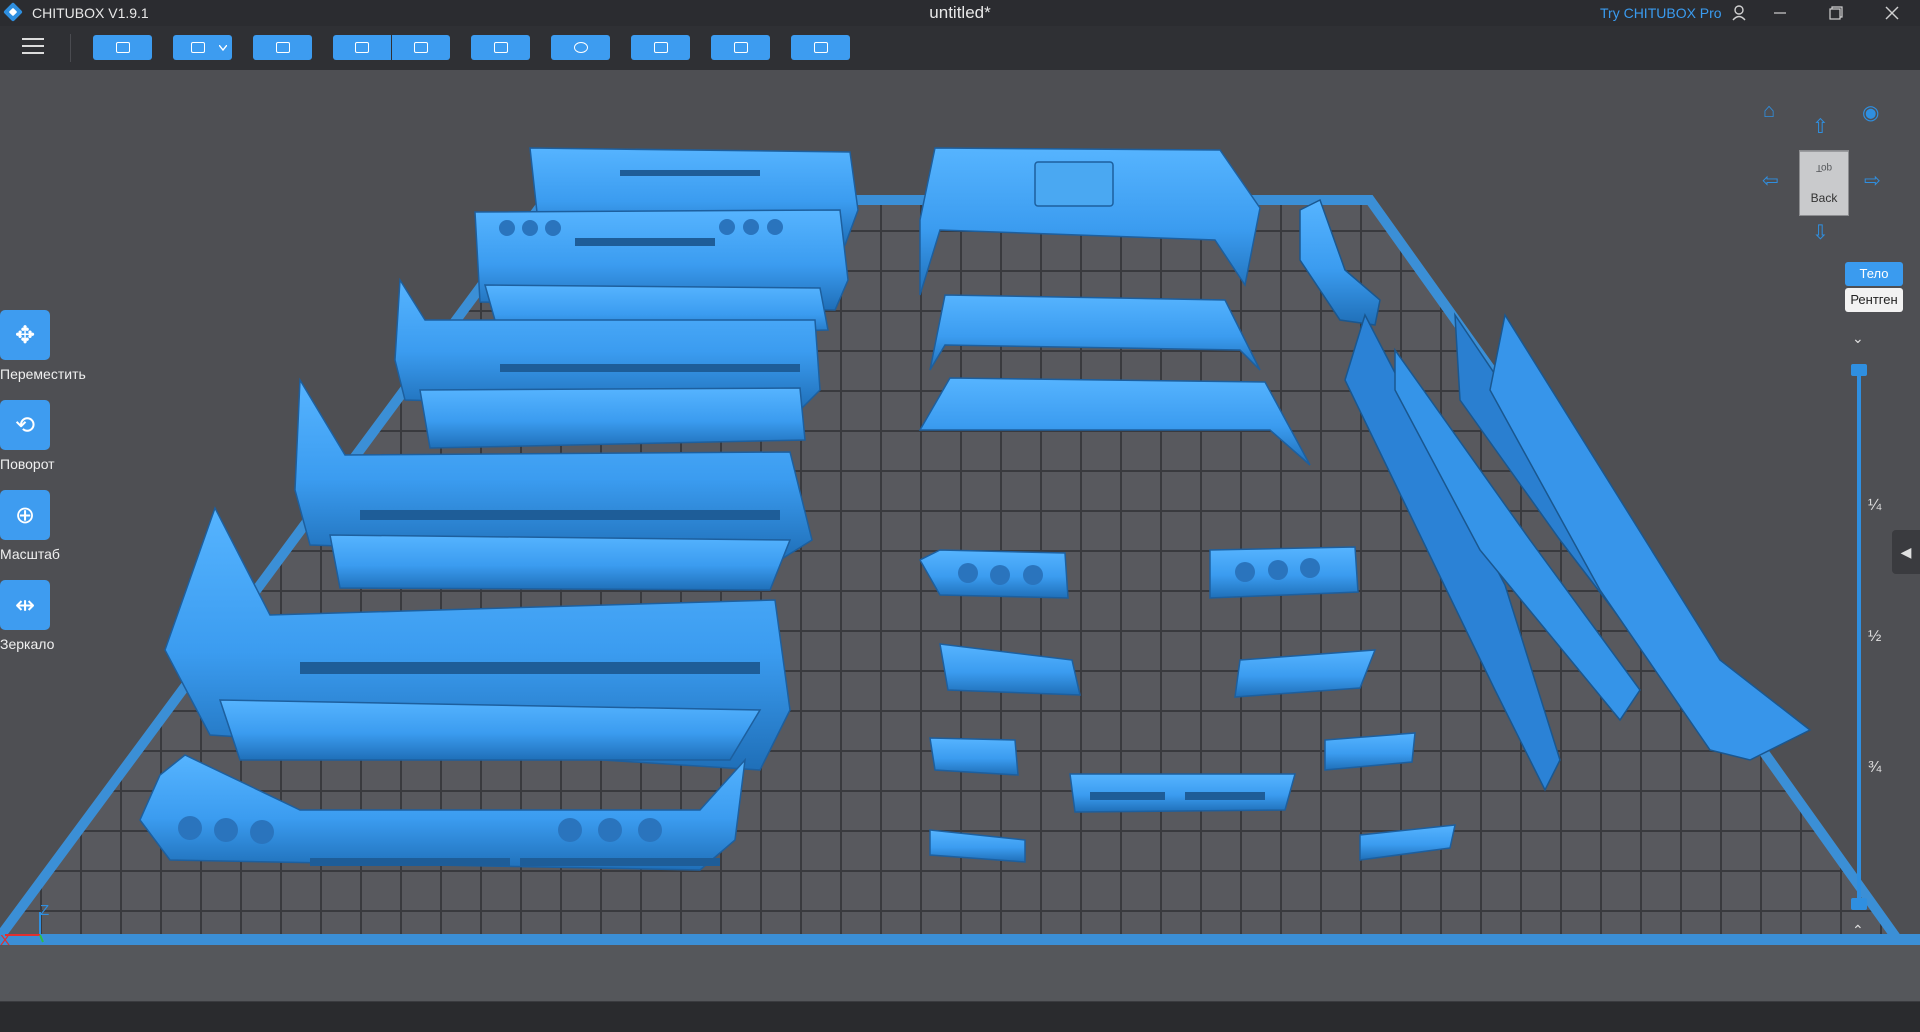 Image resolution: width=1920 pixels, height=1032 pixels. What do you see at coordinates (1820, 126) in the screenshot?
I see `view-up-icon: ⇧` at bounding box center [1820, 126].